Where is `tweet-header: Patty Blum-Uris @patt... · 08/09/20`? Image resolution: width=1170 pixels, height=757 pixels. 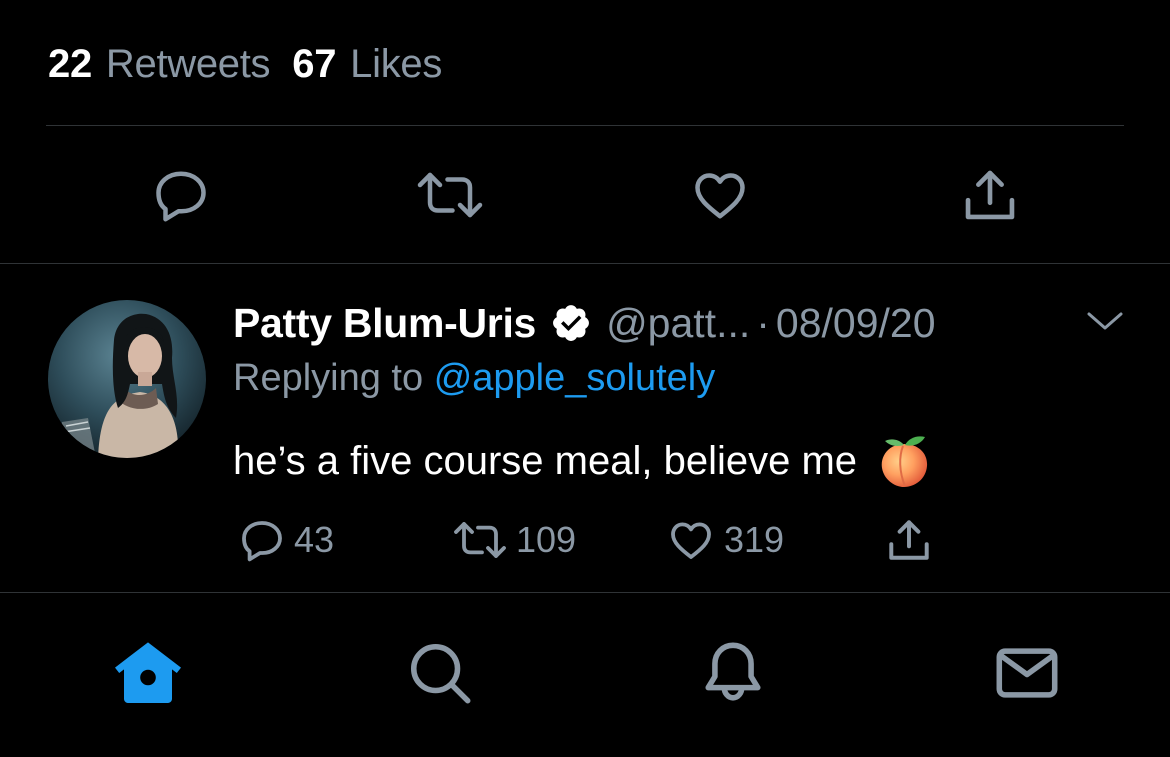 tweet-header: Patty Blum-Uris @patt... · 08/09/20 is located at coordinates (584, 323).